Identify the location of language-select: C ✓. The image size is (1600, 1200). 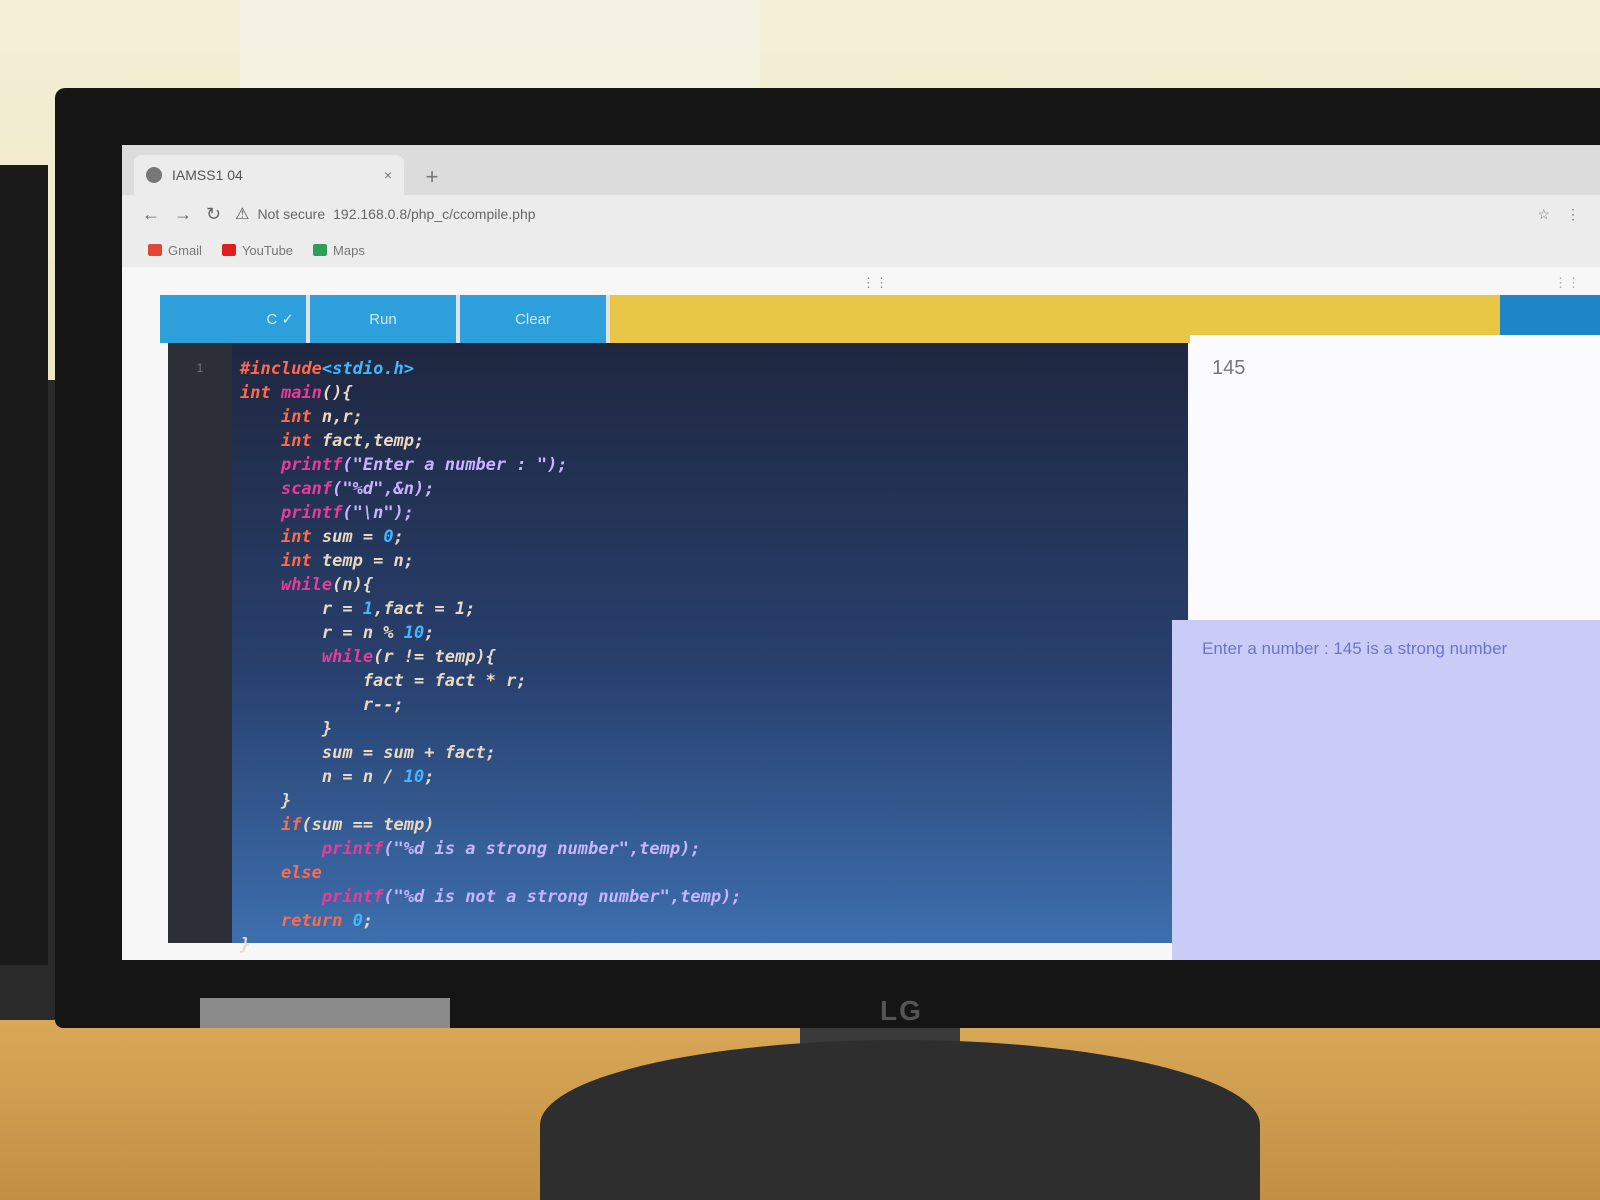
(235, 319).